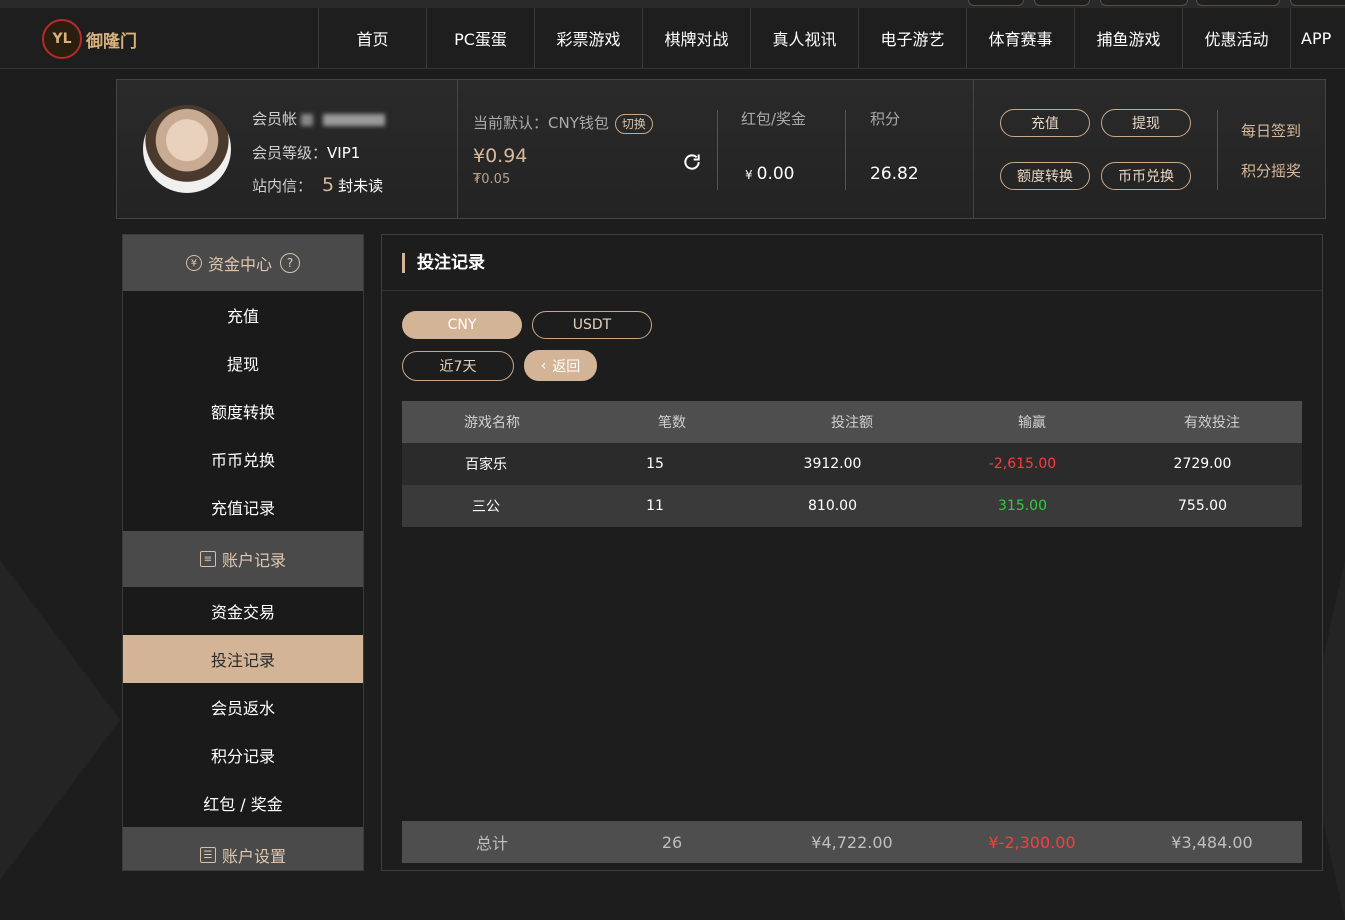 The width and height of the screenshot is (1345, 920). What do you see at coordinates (894, 174) in the screenshot?
I see `points-value: 26.82` at bounding box center [894, 174].